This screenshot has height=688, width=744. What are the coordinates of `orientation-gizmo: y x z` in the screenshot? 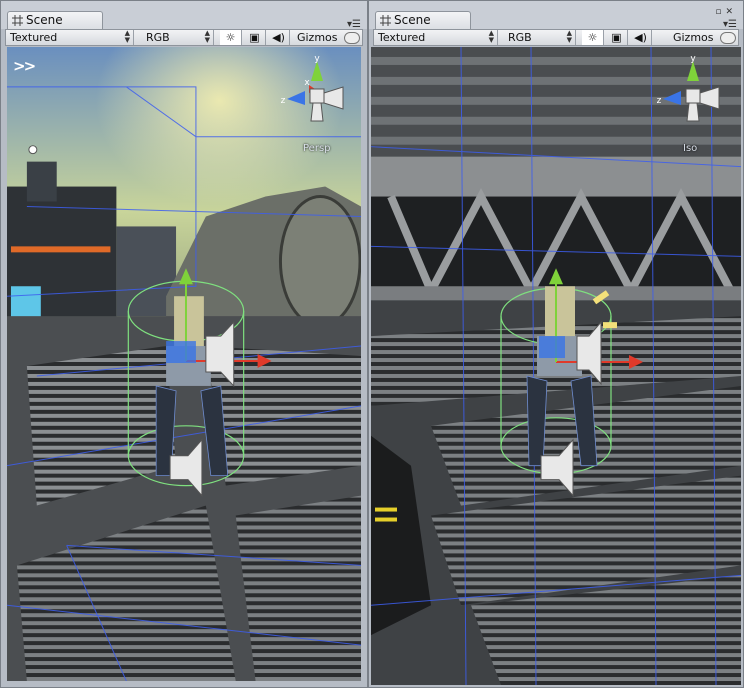 It's located at (317, 93).